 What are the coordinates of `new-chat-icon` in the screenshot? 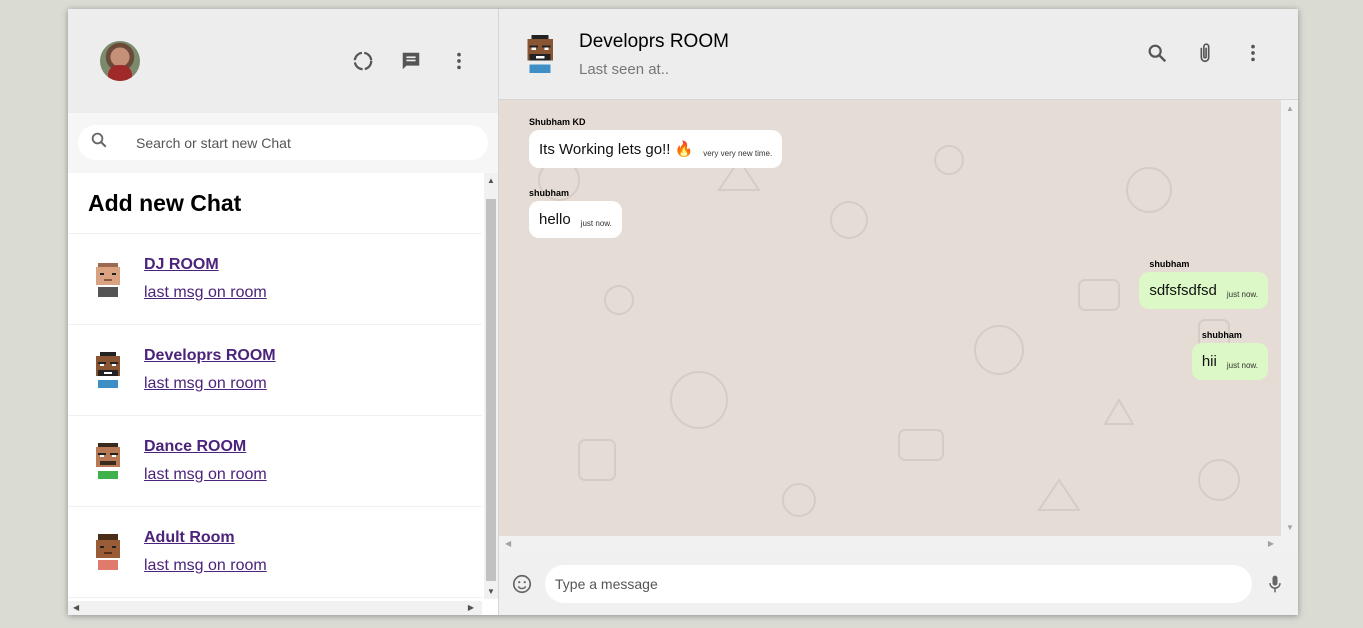 It's located at (411, 61).